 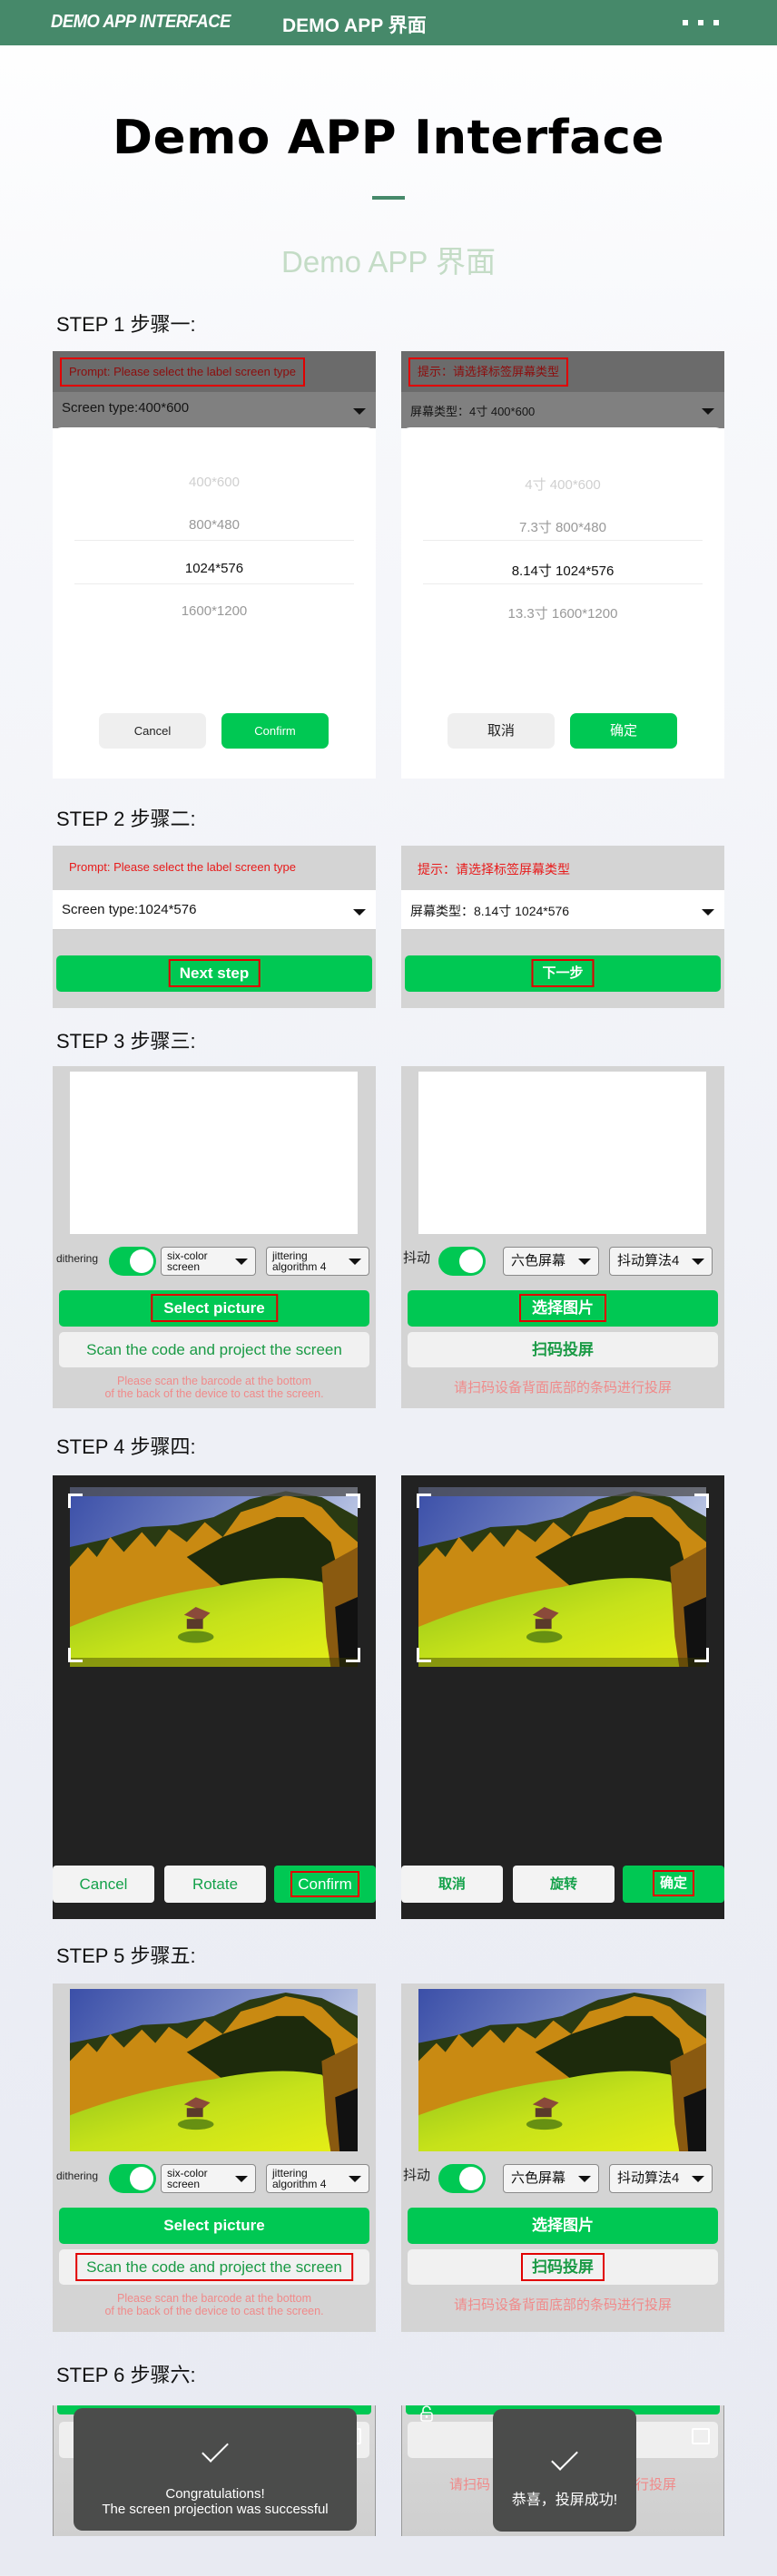 I want to click on picker-option-selected: 8.14寸 1024*576, so click(x=562, y=570).